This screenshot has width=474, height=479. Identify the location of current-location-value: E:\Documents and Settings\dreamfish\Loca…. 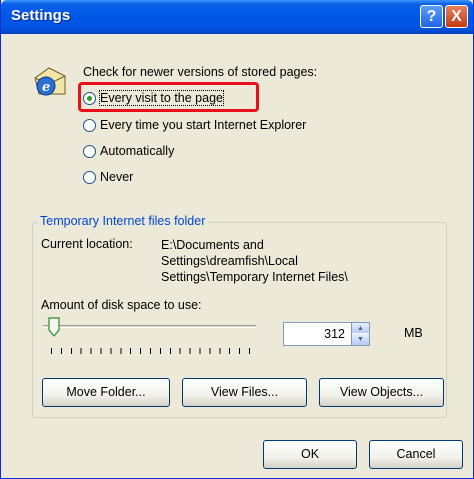
(254, 261).